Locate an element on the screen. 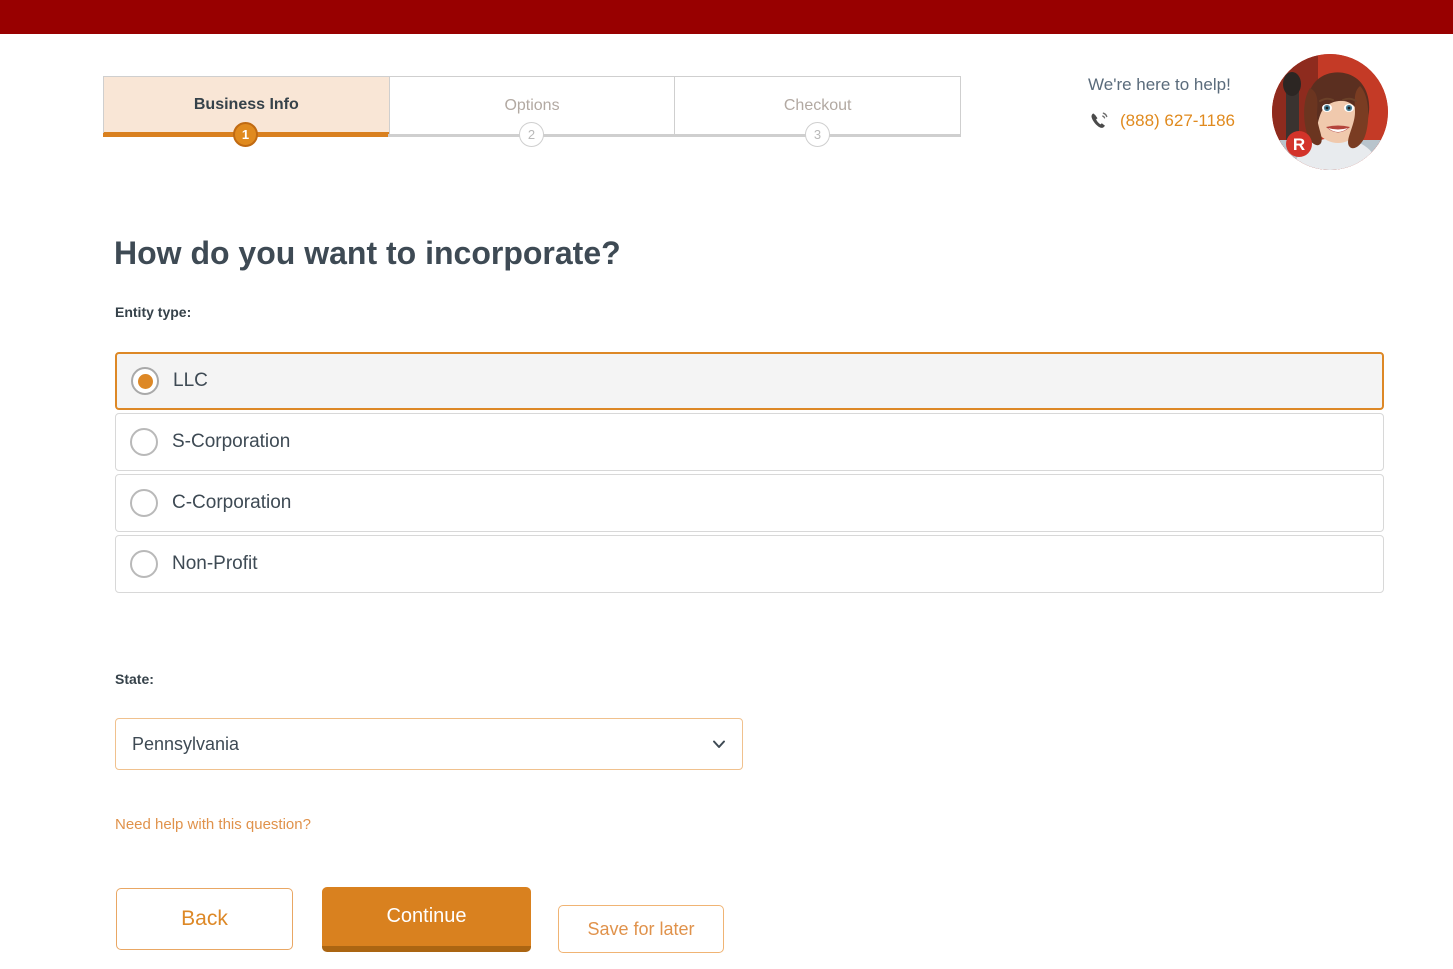 The height and width of the screenshot is (969, 1453). radio-label: LLC is located at coordinates (190, 380).